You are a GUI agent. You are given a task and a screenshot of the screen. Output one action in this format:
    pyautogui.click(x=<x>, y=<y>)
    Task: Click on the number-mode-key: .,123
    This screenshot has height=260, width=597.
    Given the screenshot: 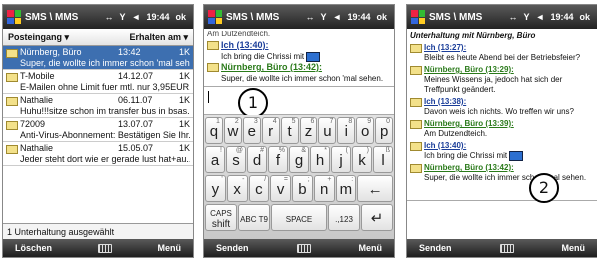 What is the action you would take?
    pyautogui.click(x=344, y=217)
    